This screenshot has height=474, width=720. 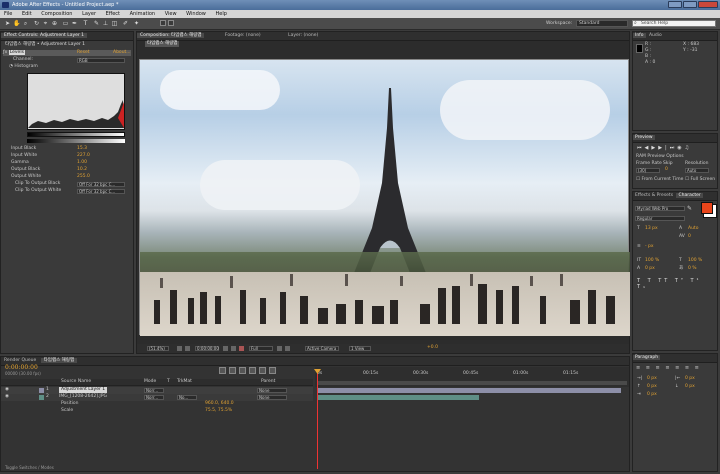 I want to click on workspace-select: Standard, so click(x=602, y=23).